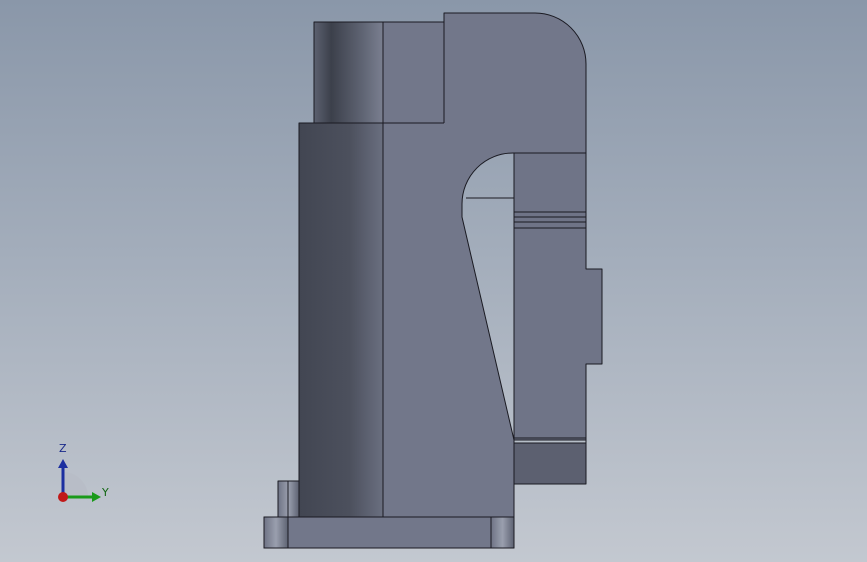 The height and width of the screenshot is (562, 867). I want to click on base-plate-left-lug, so click(276, 532).